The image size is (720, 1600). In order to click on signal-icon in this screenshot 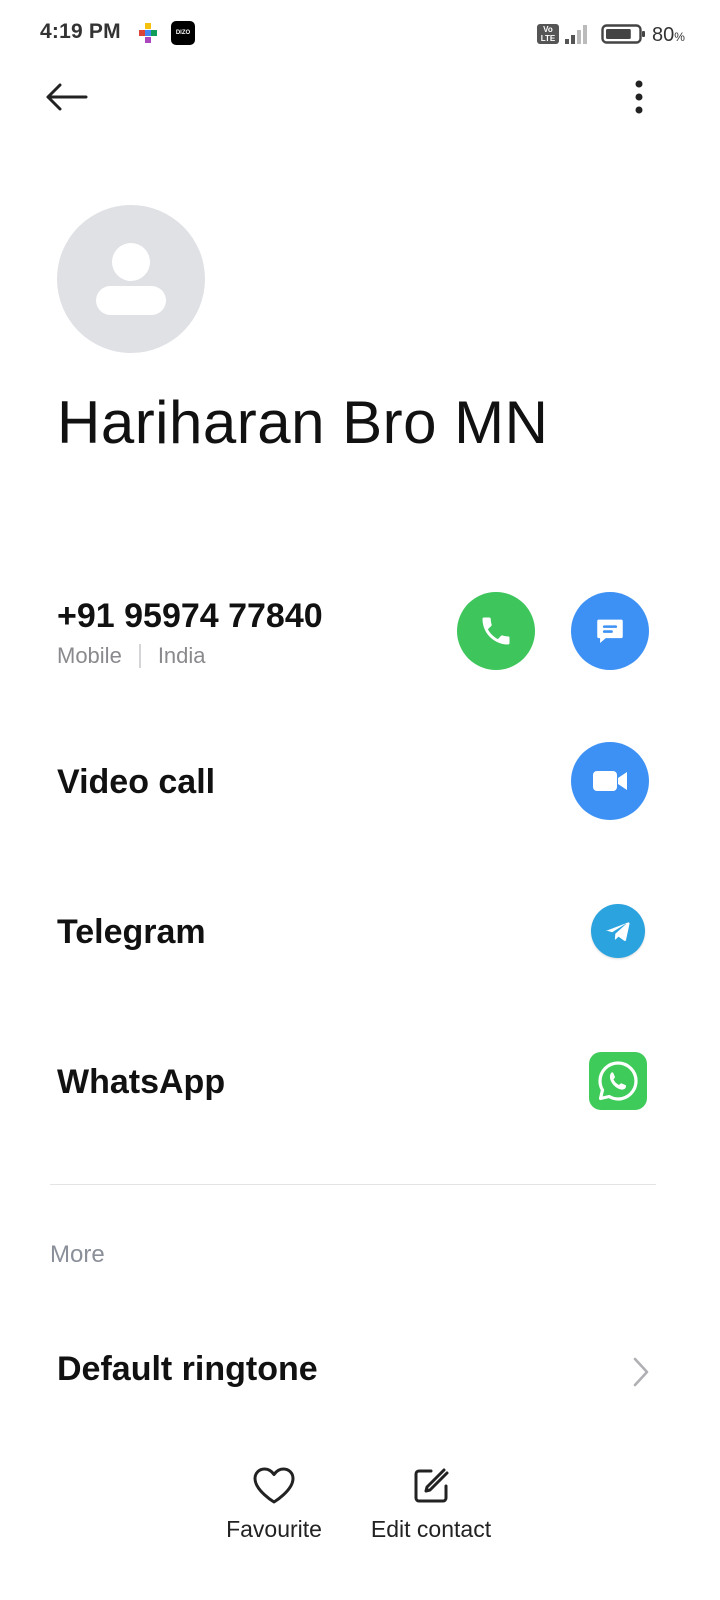, I will do `click(576, 34)`.